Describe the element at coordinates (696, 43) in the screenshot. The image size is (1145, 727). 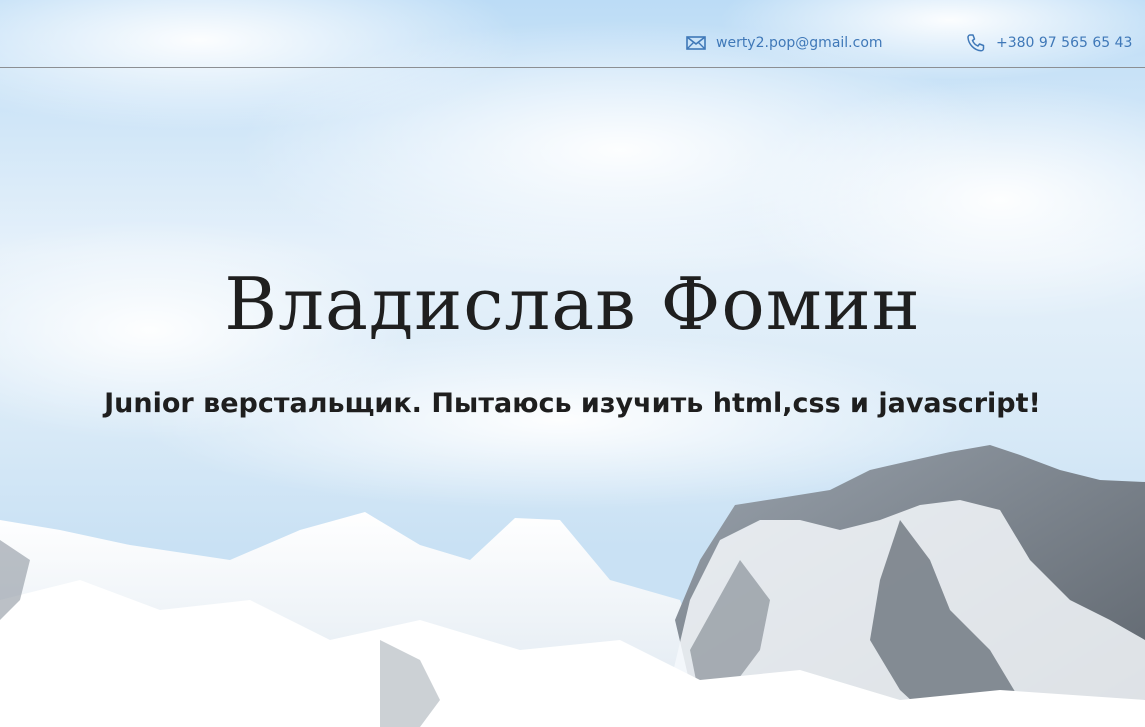
I see `envelope-icon` at that location.